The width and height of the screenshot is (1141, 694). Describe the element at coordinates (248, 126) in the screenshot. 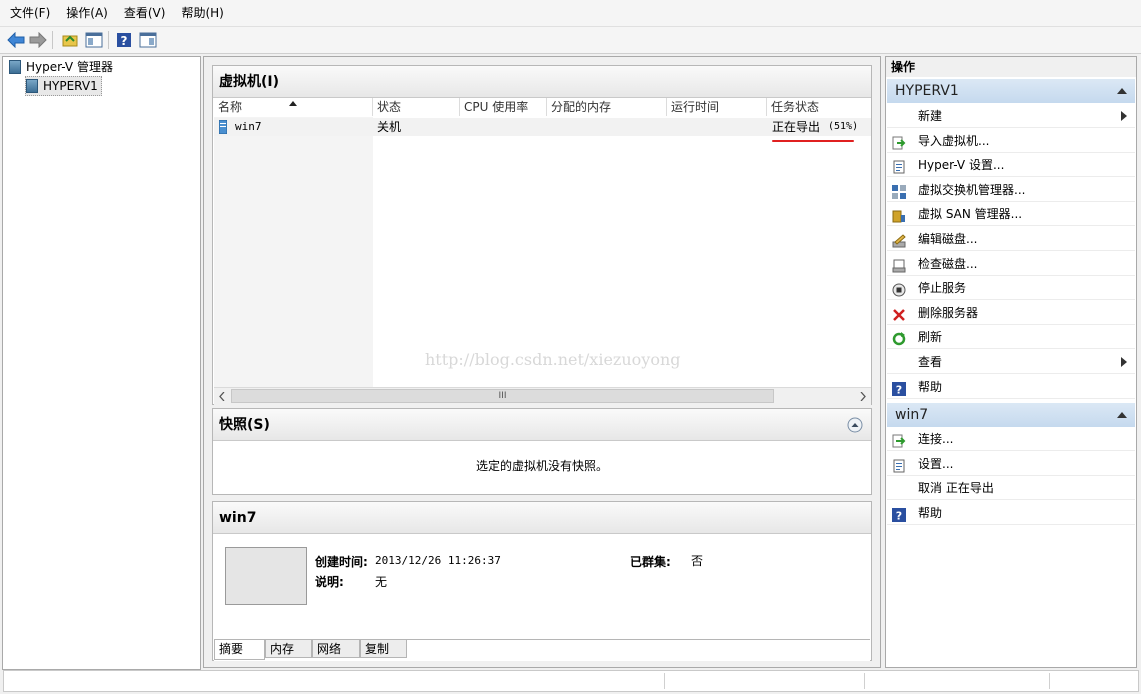

I see `vm-name: win7` at that location.